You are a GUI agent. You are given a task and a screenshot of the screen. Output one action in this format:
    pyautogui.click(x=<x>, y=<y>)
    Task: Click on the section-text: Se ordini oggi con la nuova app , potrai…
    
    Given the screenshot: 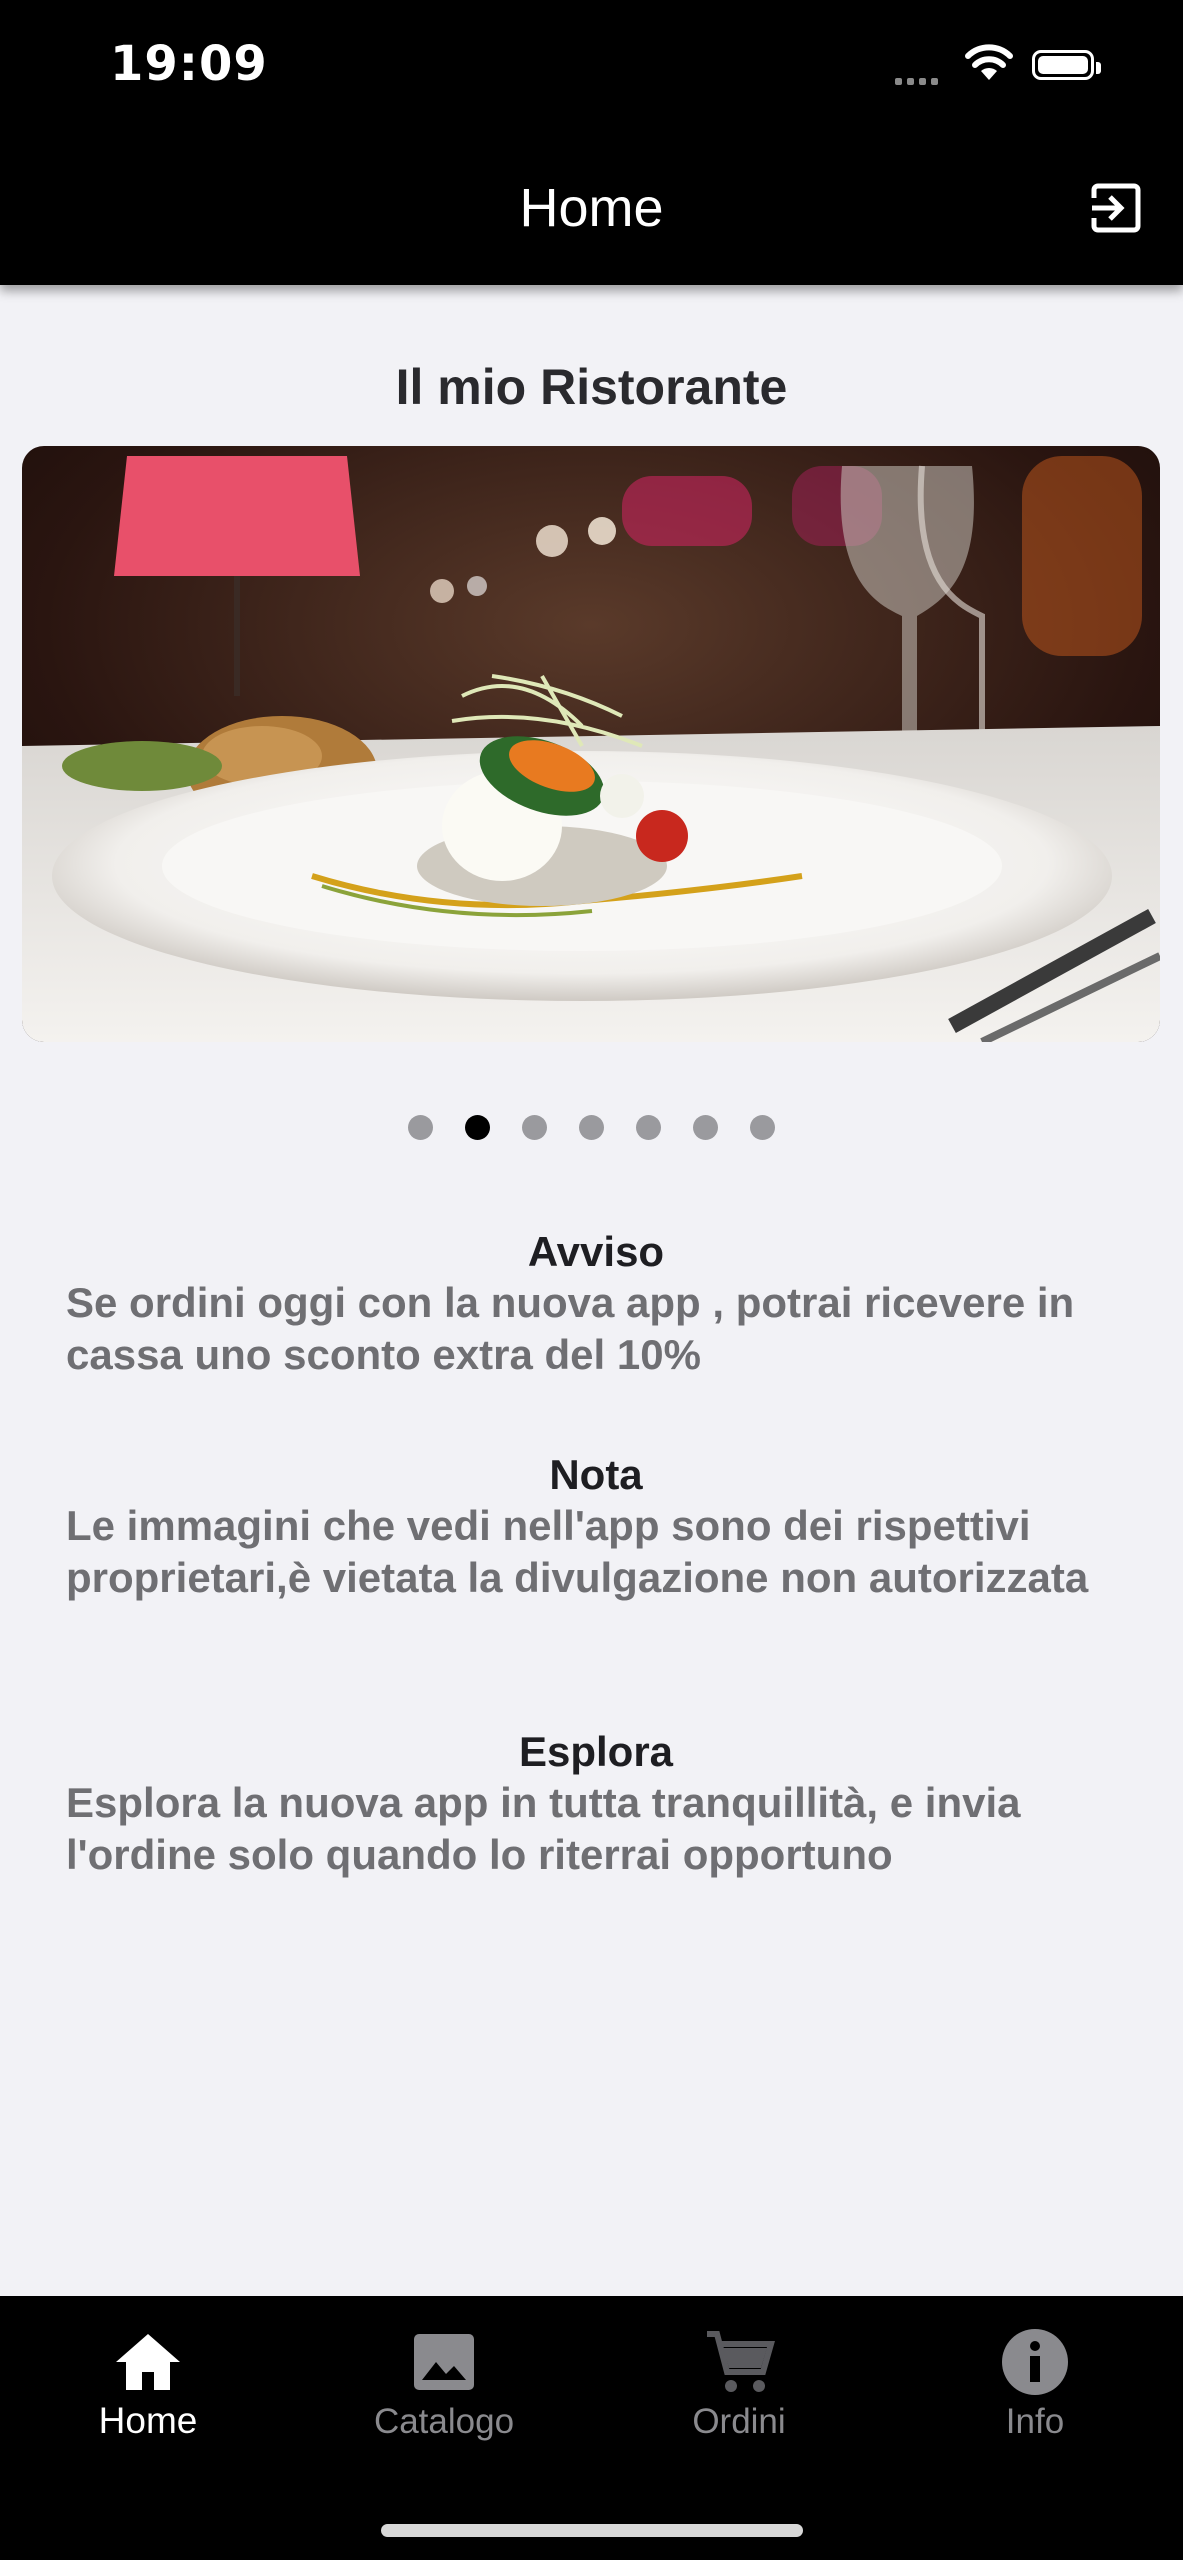 What is the action you would take?
    pyautogui.click(x=570, y=1328)
    